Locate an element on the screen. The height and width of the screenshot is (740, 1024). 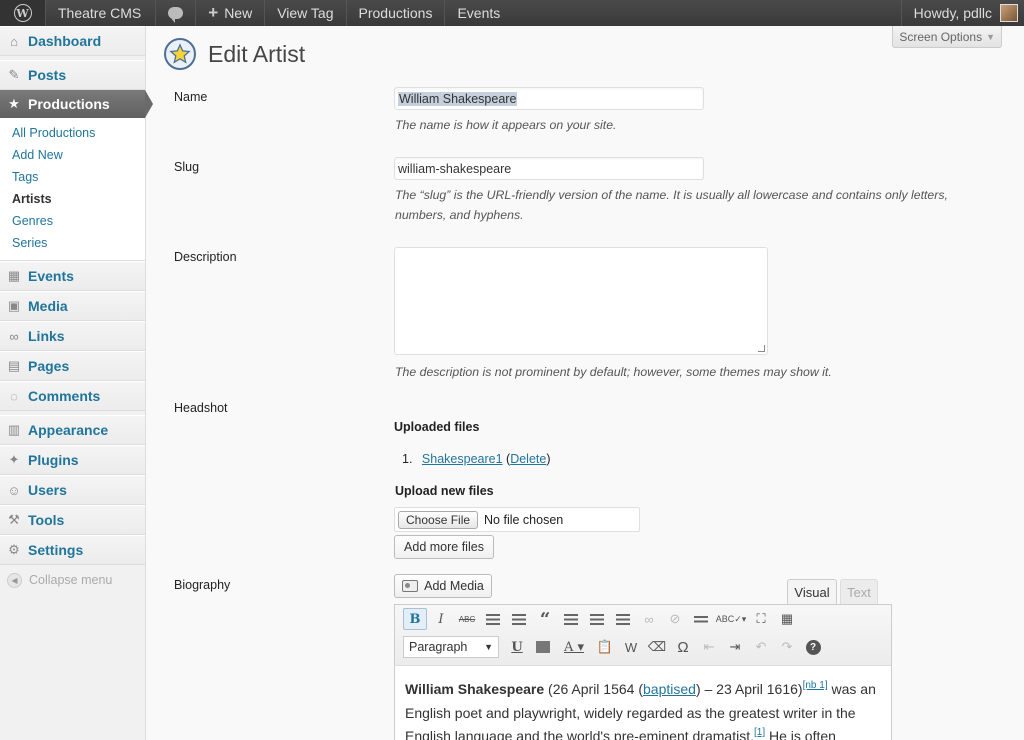
view-tag-link: View Tag is located at coordinates (306, 13).